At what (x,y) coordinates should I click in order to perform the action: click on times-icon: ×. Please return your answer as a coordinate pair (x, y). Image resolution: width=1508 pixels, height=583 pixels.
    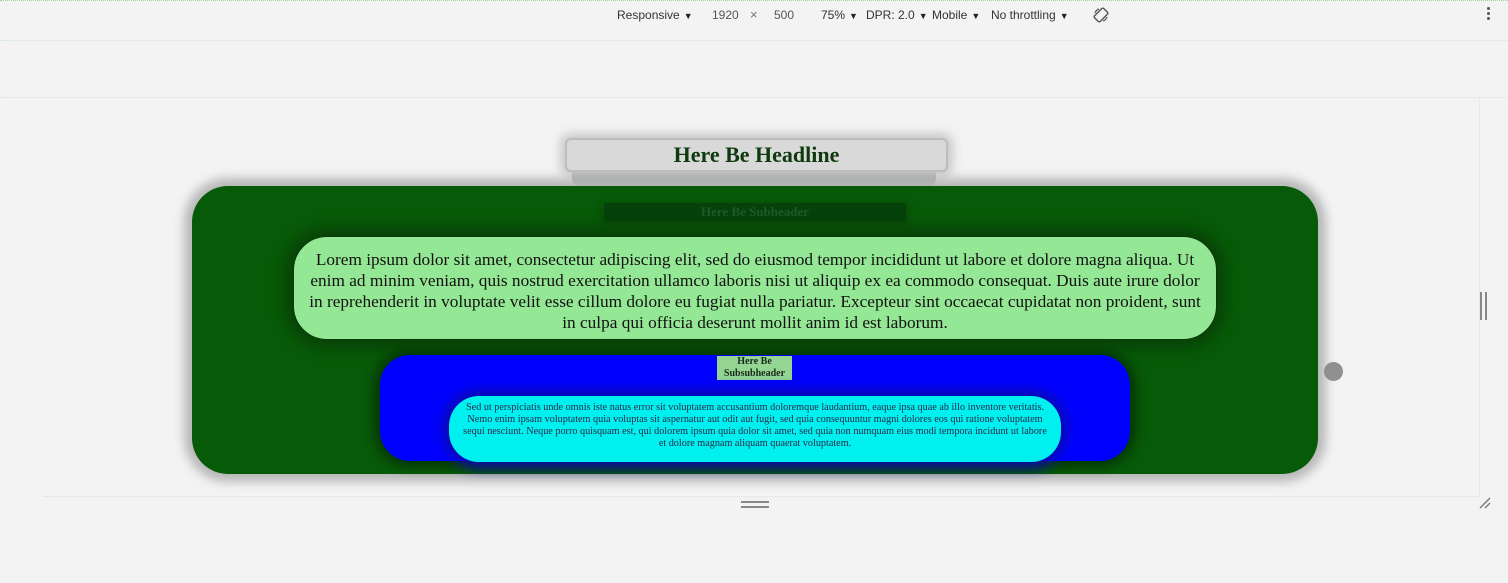
    Looking at the image, I should click on (754, 14).